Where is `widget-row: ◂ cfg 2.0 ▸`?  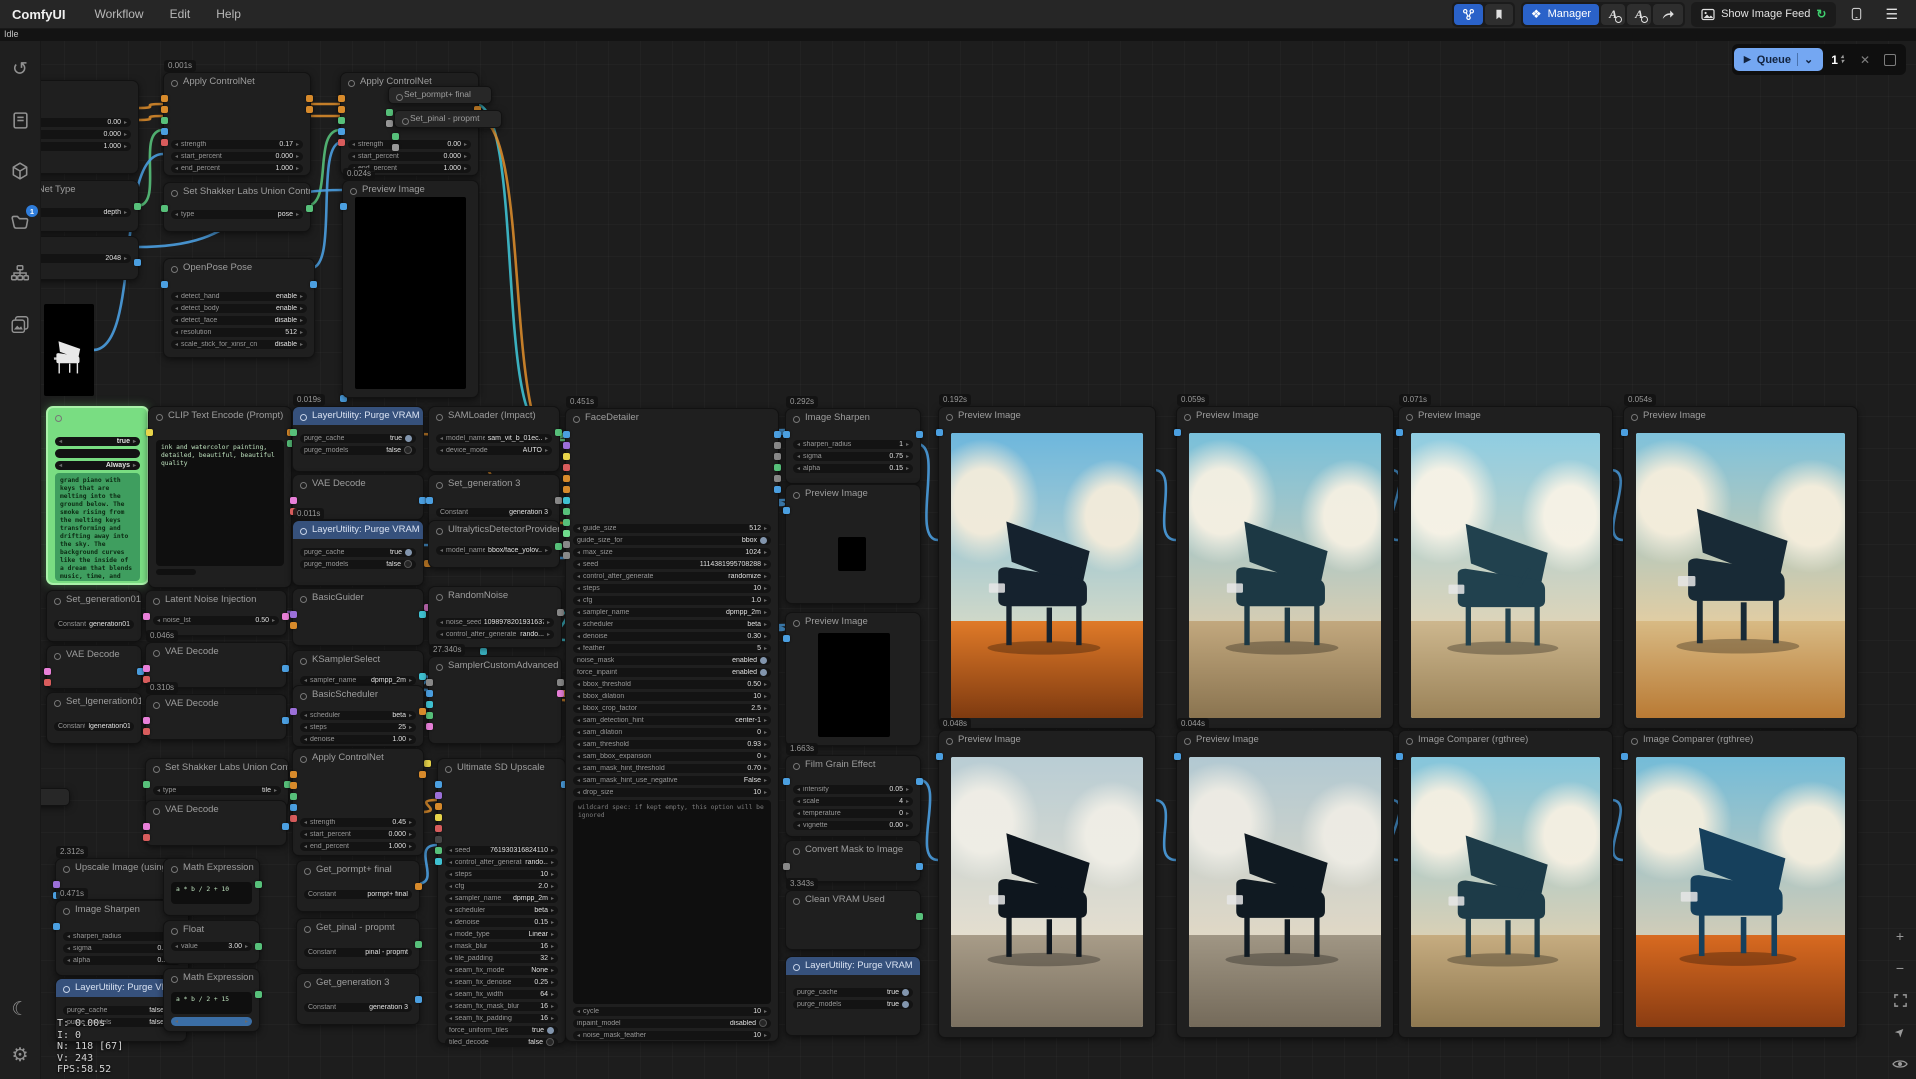
widget-row: ◂ cfg 2.0 ▸ is located at coordinates (501, 886).